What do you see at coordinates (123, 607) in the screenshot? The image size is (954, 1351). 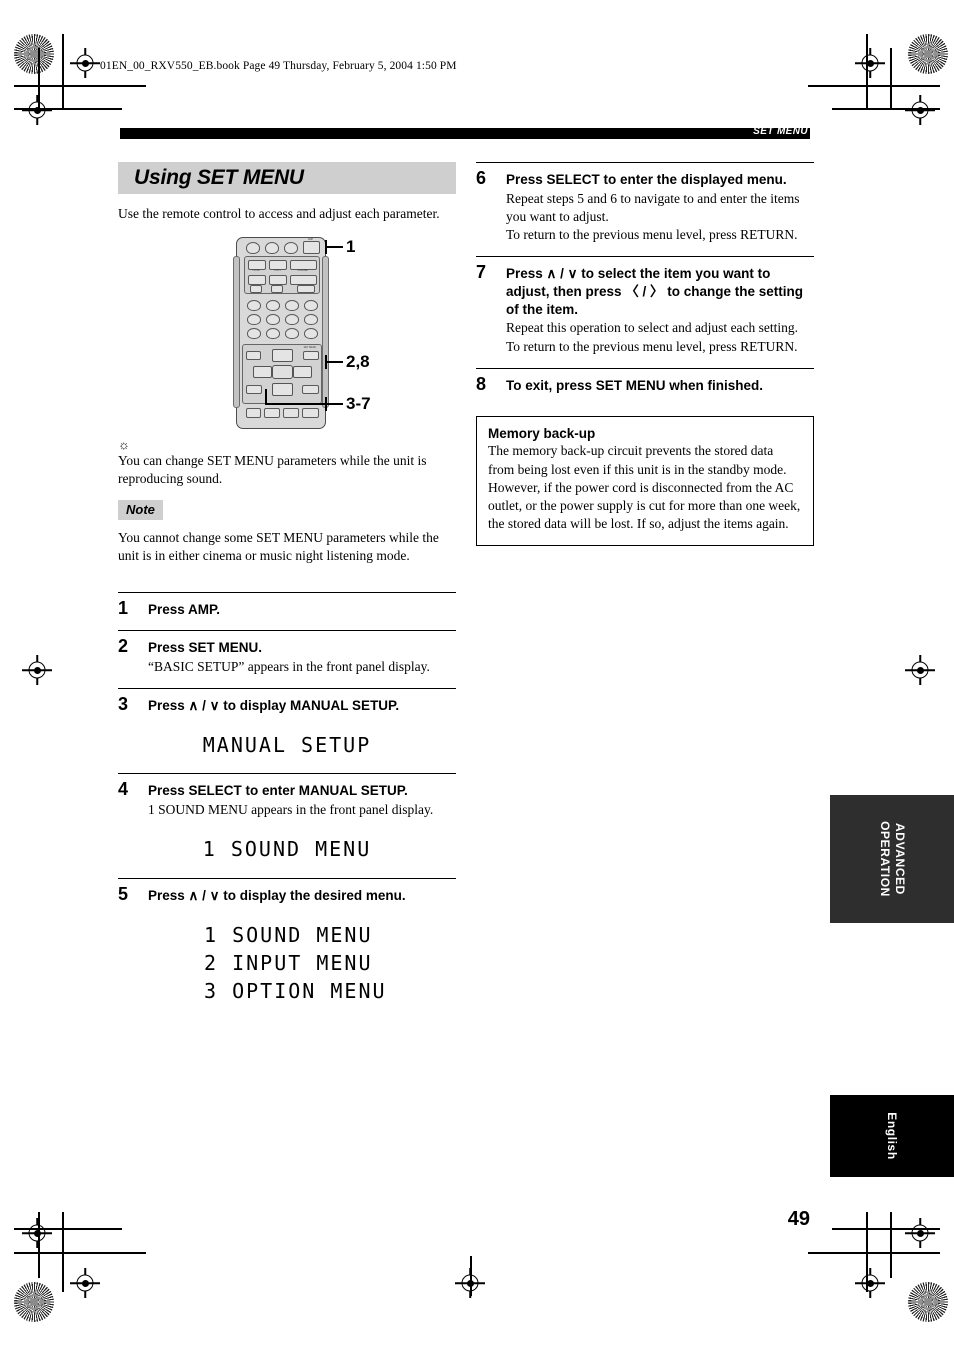 I see `step-number: 1` at bounding box center [123, 607].